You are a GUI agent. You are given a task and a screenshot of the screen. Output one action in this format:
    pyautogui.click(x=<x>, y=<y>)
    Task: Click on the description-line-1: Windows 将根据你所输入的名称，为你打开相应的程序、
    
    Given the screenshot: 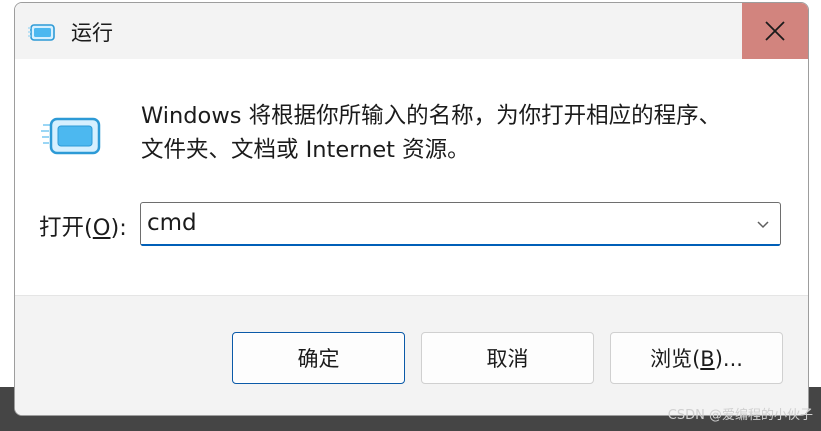 What is the action you would take?
    pyautogui.click(x=431, y=116)
    